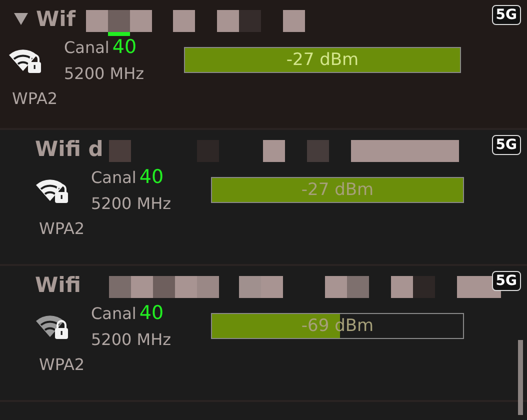 The height and width of the screenshot is (420, 527). I want to click on network-name: Wif, so click(56, 19).